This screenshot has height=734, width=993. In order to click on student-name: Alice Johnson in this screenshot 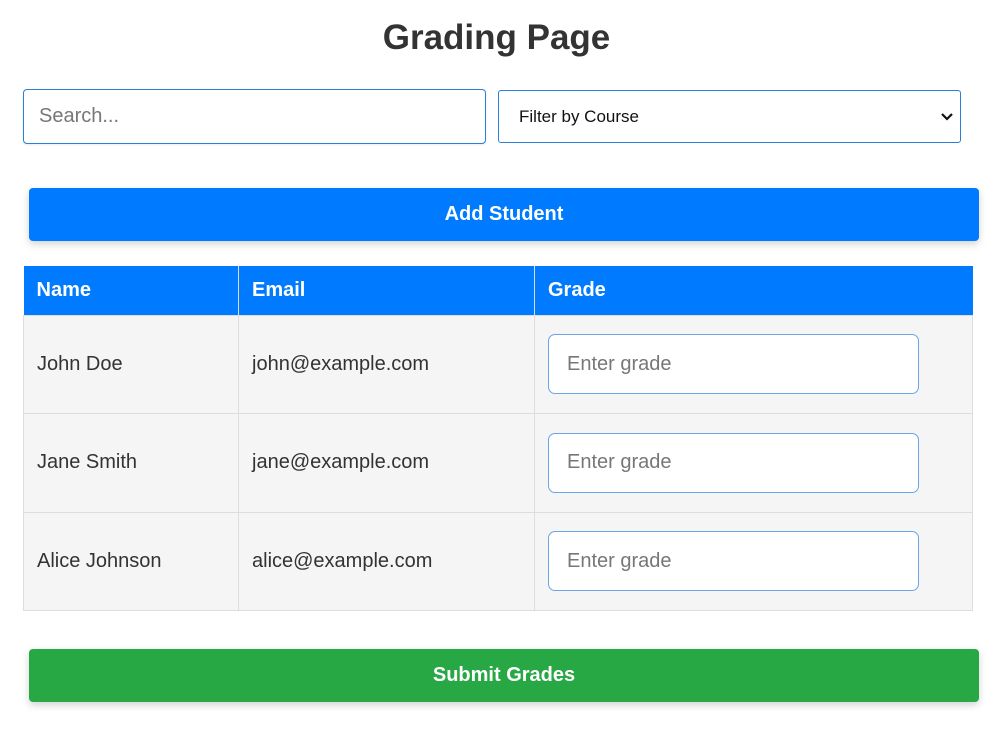, I will do `click(131, 561)`.